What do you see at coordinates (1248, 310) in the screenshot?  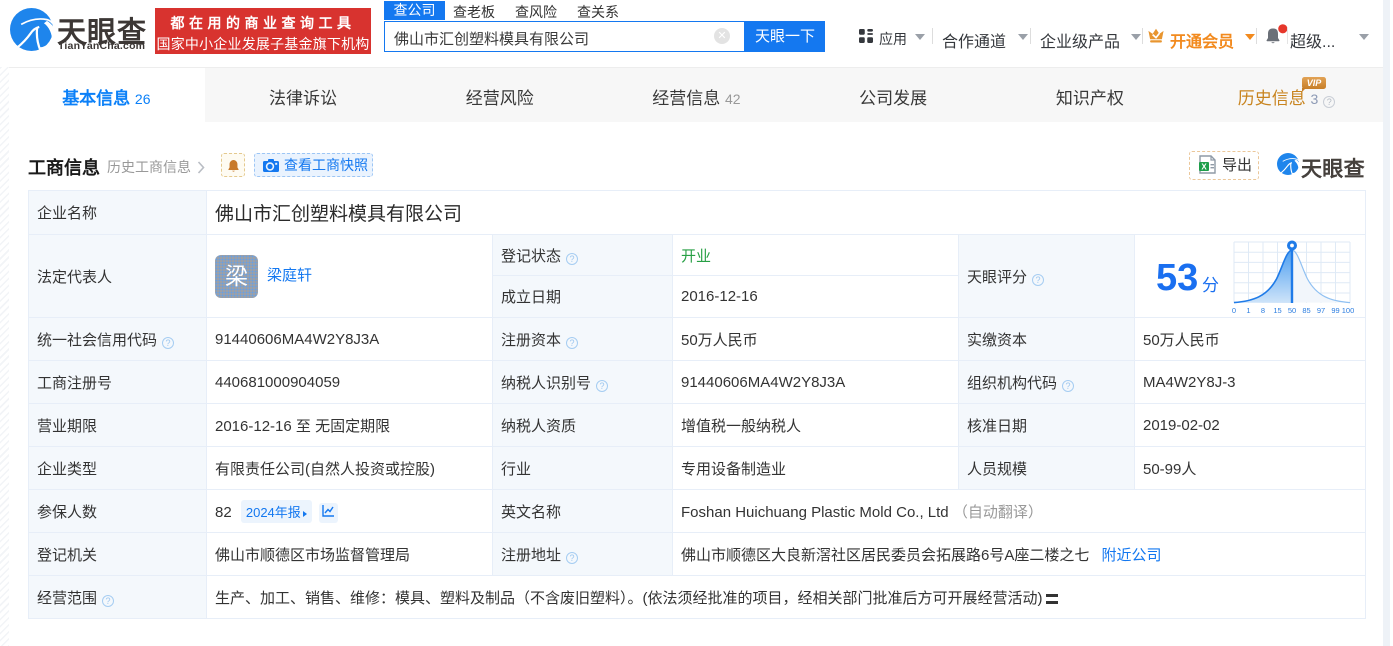 I see `svg-text: 1` at bounding box center [1248, 310].